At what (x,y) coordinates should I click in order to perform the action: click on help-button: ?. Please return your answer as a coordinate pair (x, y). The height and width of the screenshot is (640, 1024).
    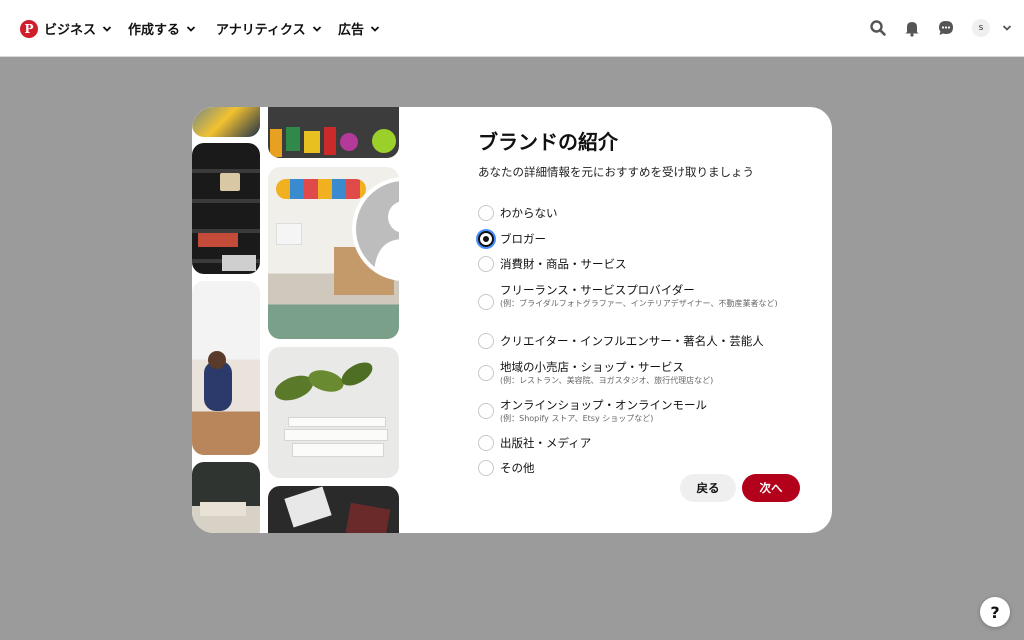
    Looking at the image, I should click on (995, 612).